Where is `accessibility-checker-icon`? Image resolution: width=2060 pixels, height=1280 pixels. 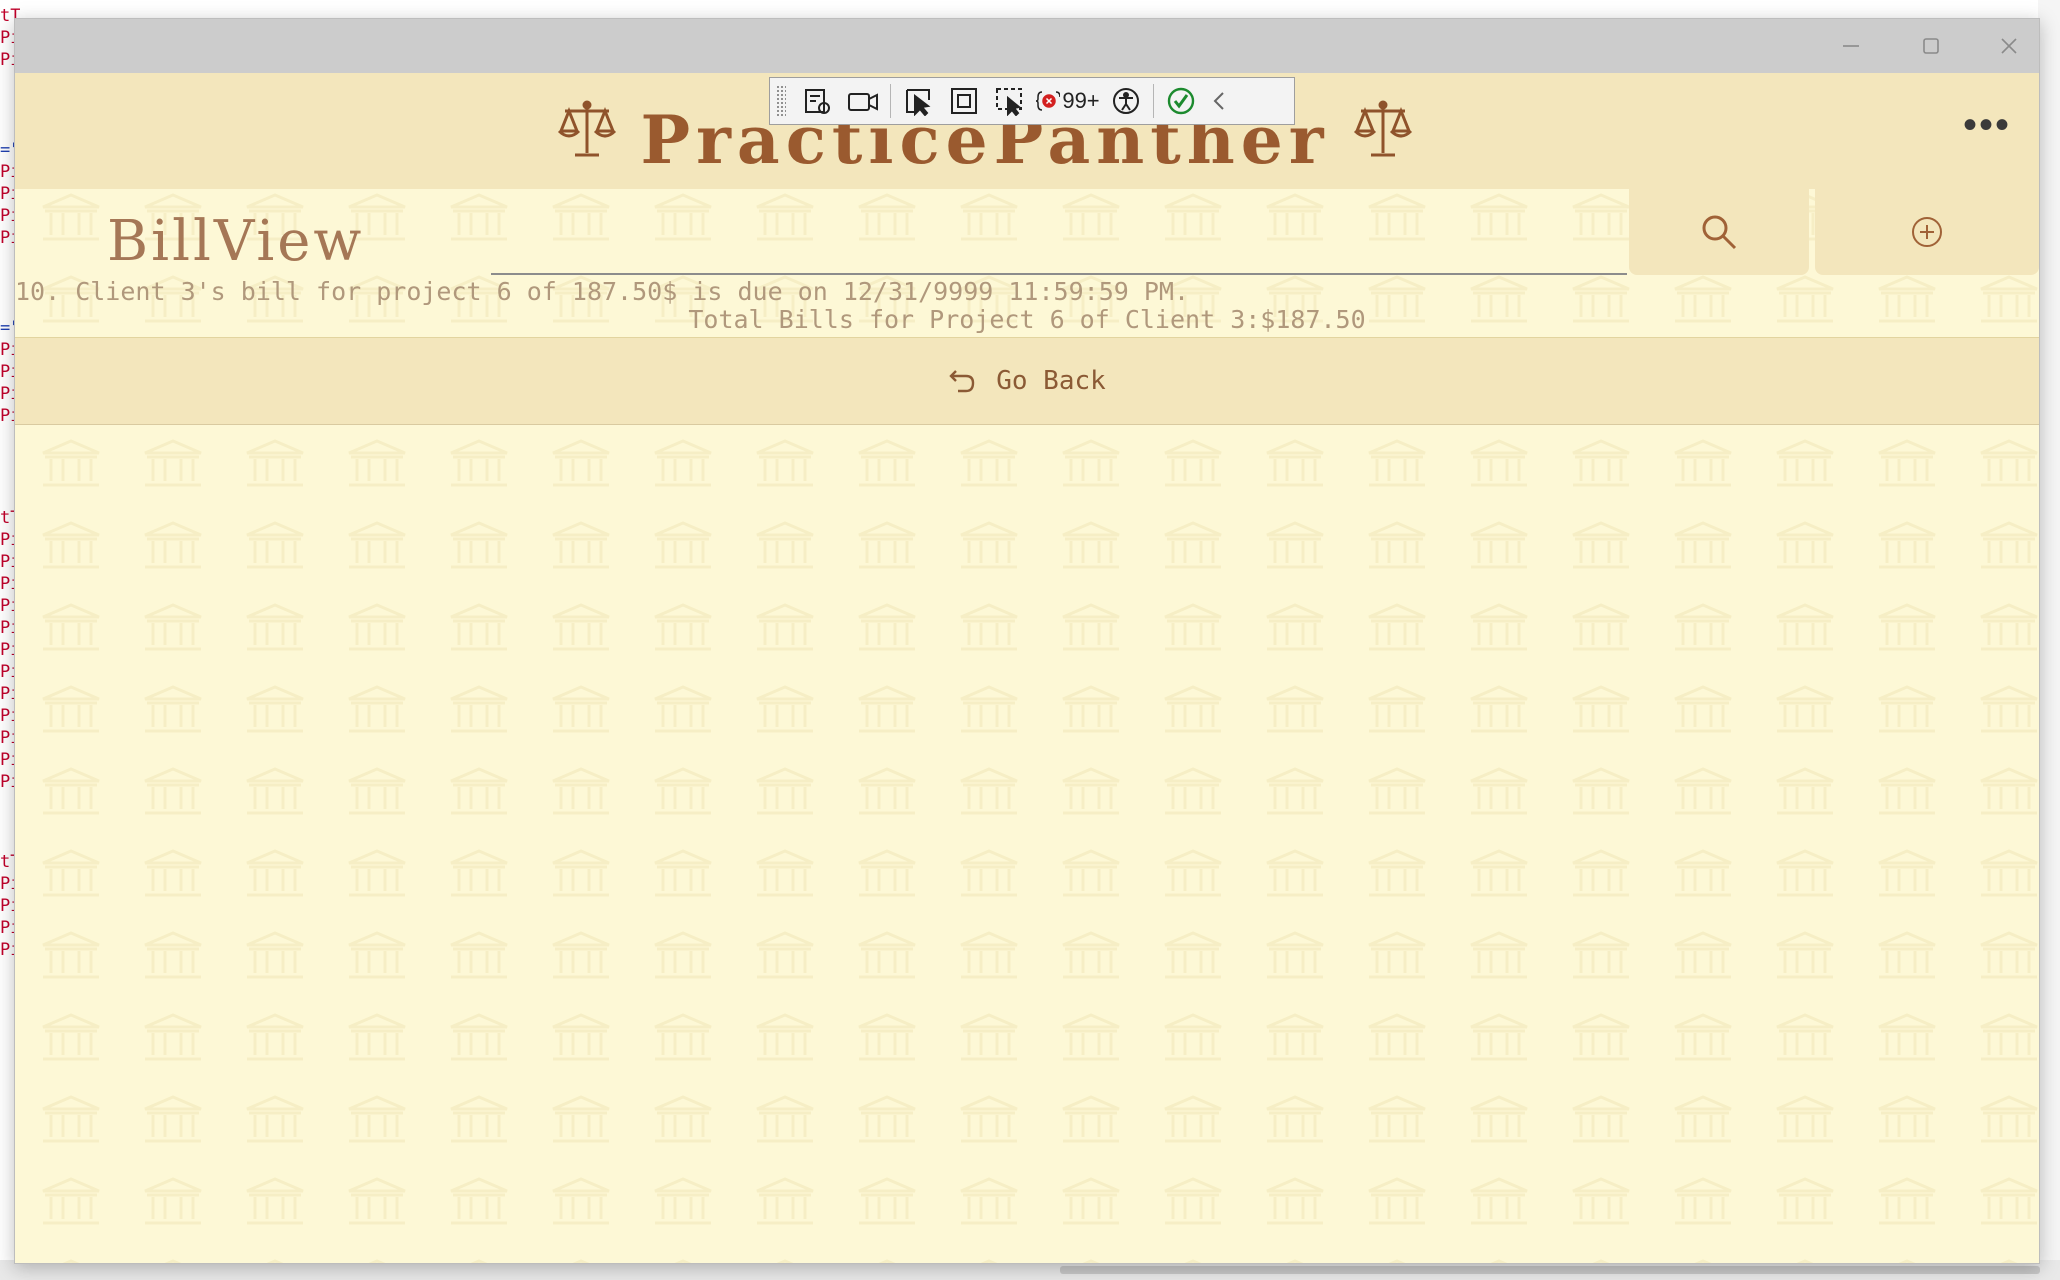 accessibility-checker-icon is located at coordinates (1126, 101).